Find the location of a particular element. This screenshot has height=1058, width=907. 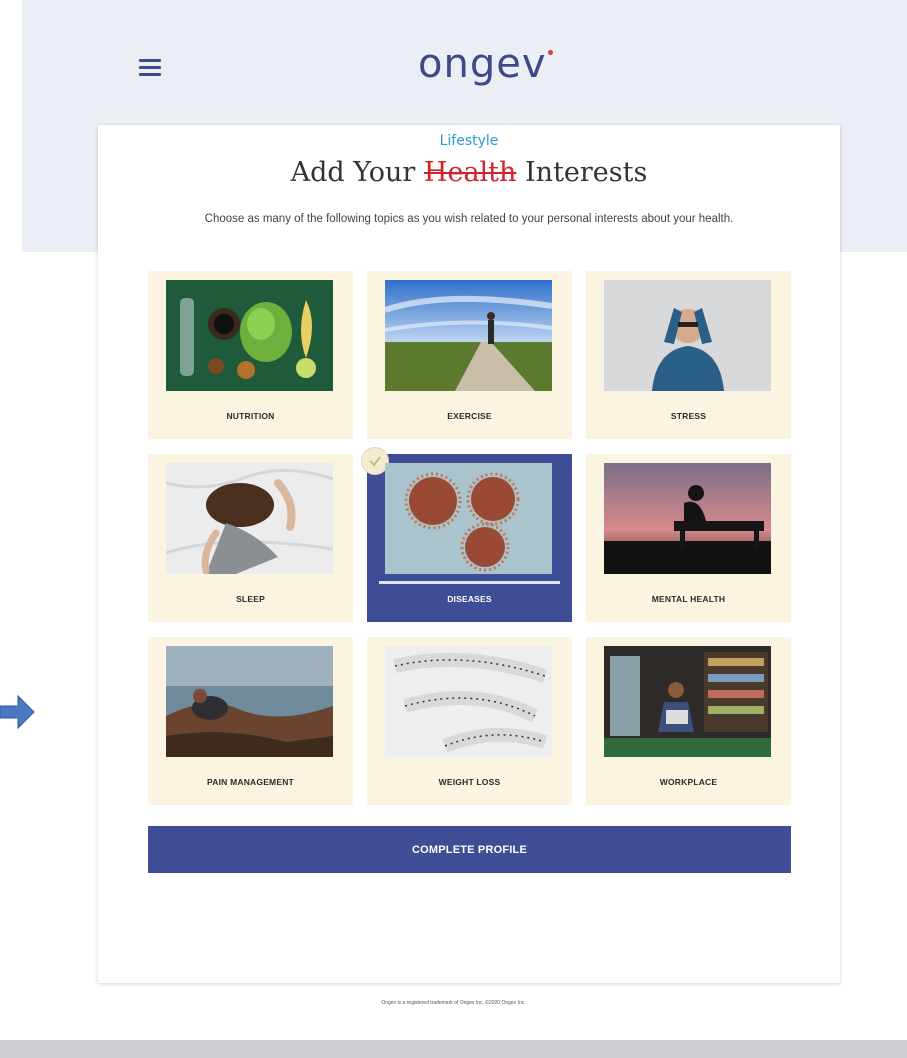

topic-label: EXERCISE is located at coordinates (469, 416).